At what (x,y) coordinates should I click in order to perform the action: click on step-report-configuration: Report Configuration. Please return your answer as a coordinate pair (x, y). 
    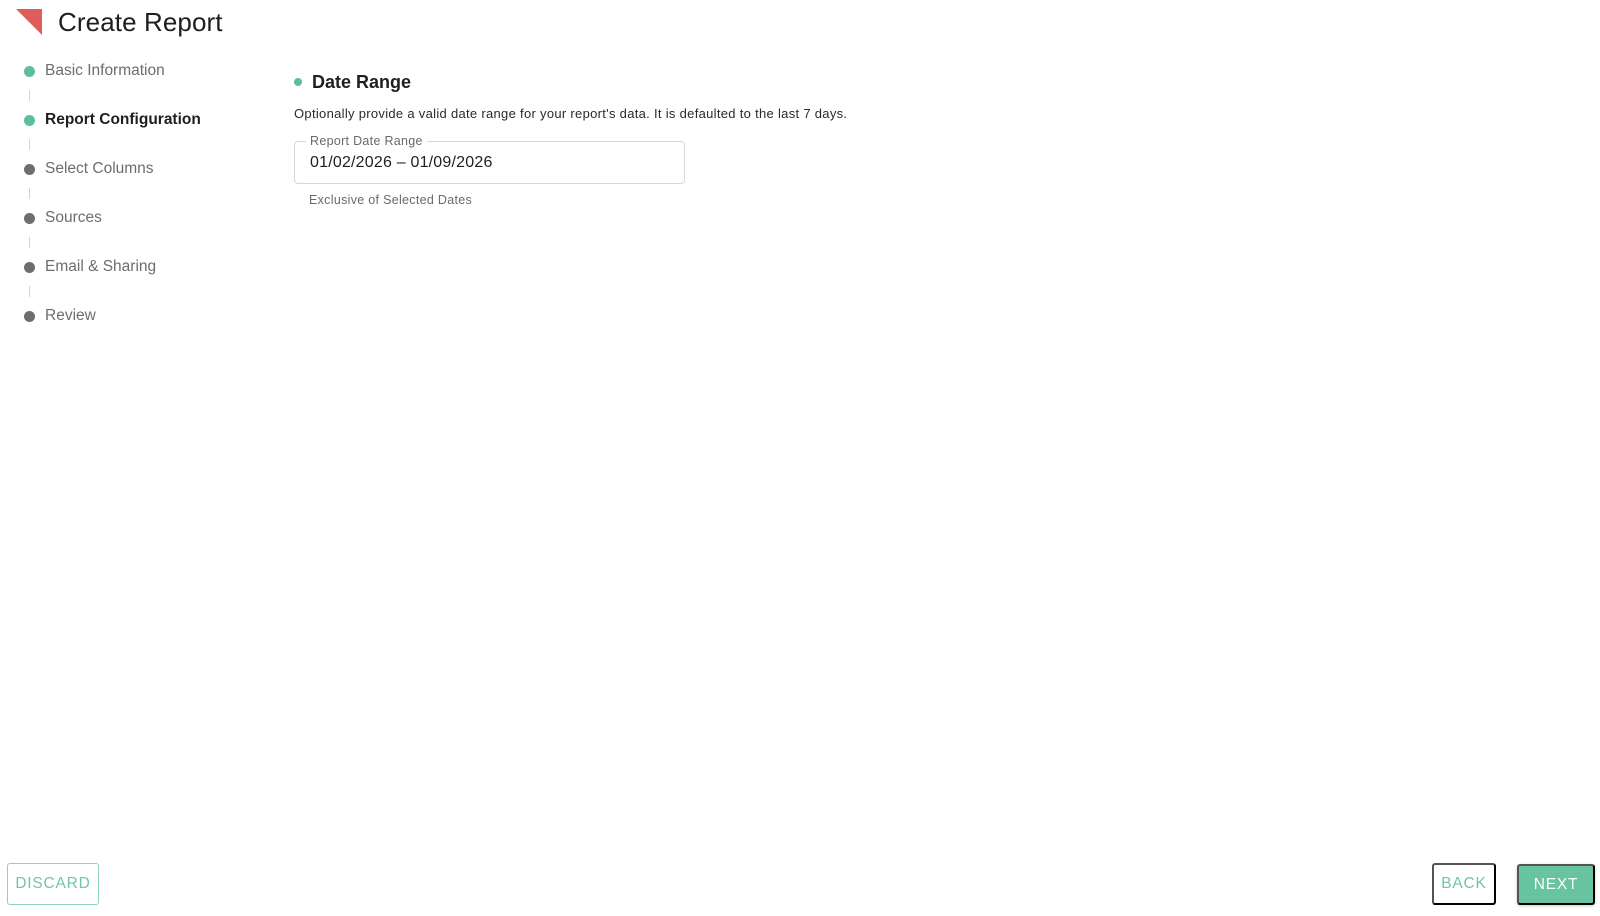
    Looking at the image, I should click on (144, 120).